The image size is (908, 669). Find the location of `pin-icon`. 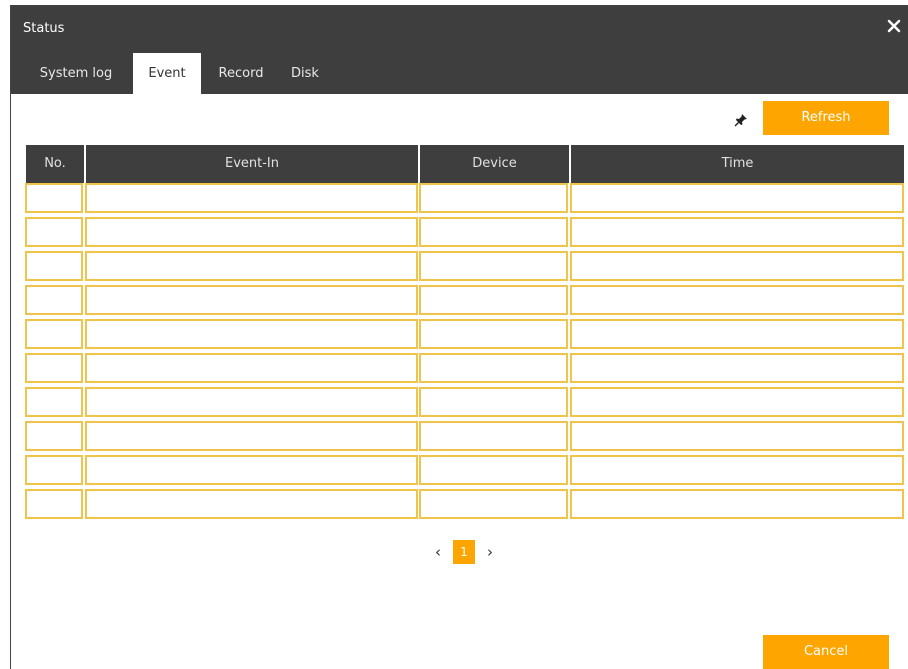

pin-icon is located at coordinates (741, 119).